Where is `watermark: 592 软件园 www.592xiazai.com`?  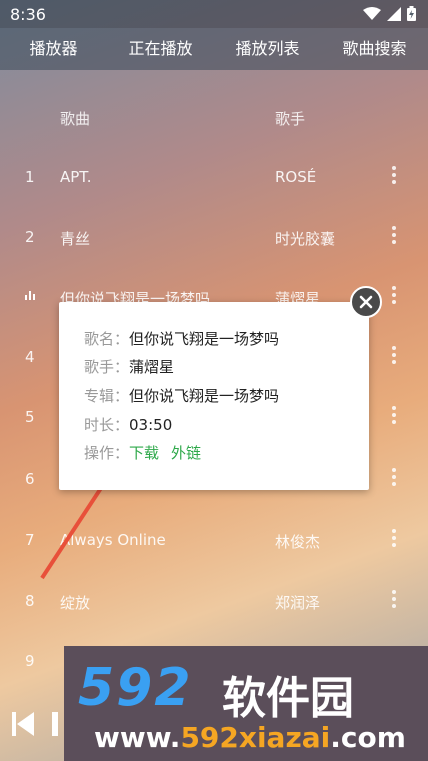 watermark: 592 软件园 www.592xiazai.com is located at coordinates (246, 703).